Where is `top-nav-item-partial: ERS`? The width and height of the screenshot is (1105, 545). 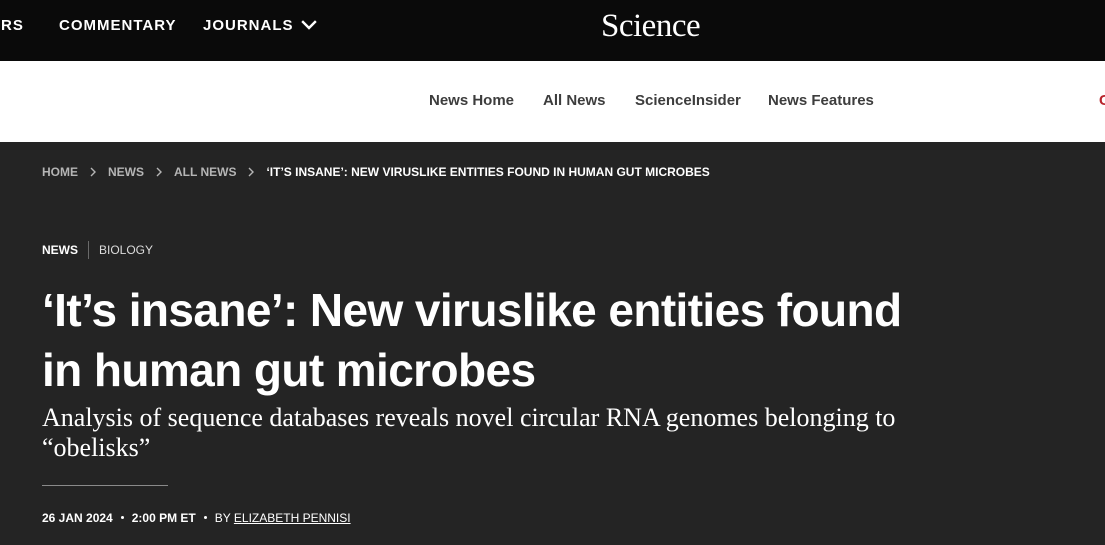
top-nav-item-partial: ERS is located at coordinates (12, 26).